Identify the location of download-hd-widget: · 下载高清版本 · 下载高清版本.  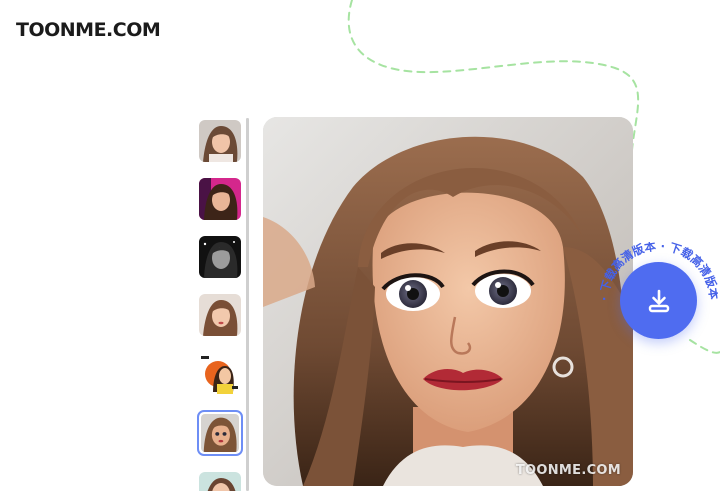
(659, 301).